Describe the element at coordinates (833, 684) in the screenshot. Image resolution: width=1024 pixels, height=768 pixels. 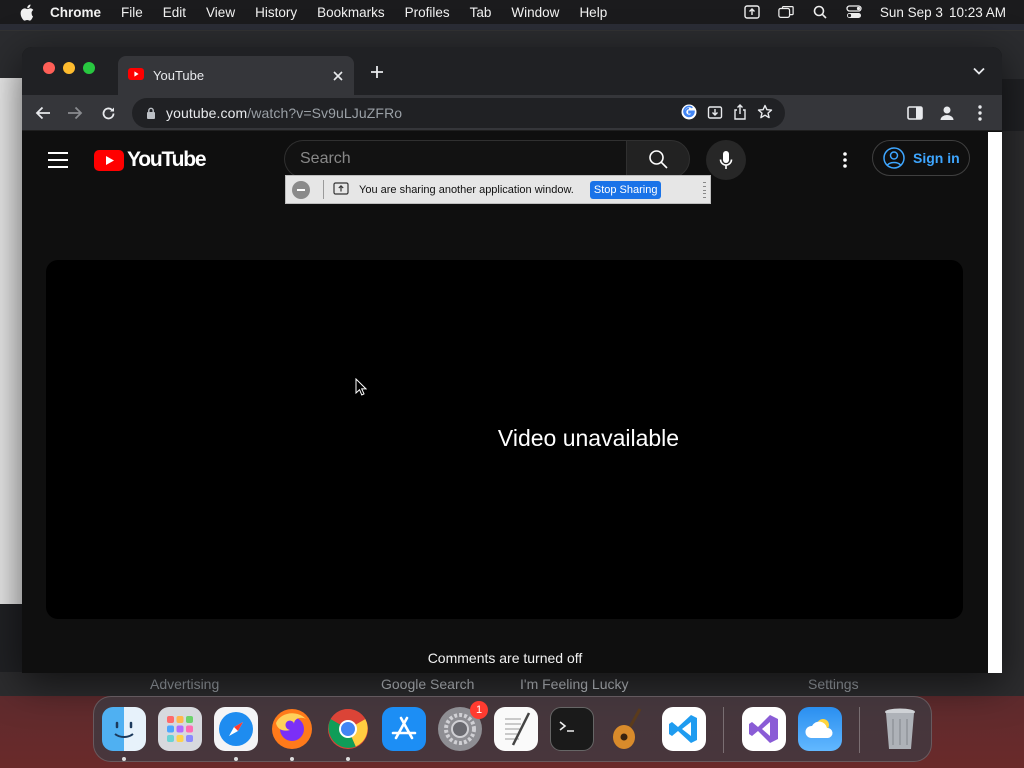
I see `background-settings-link: Settings` at that location.